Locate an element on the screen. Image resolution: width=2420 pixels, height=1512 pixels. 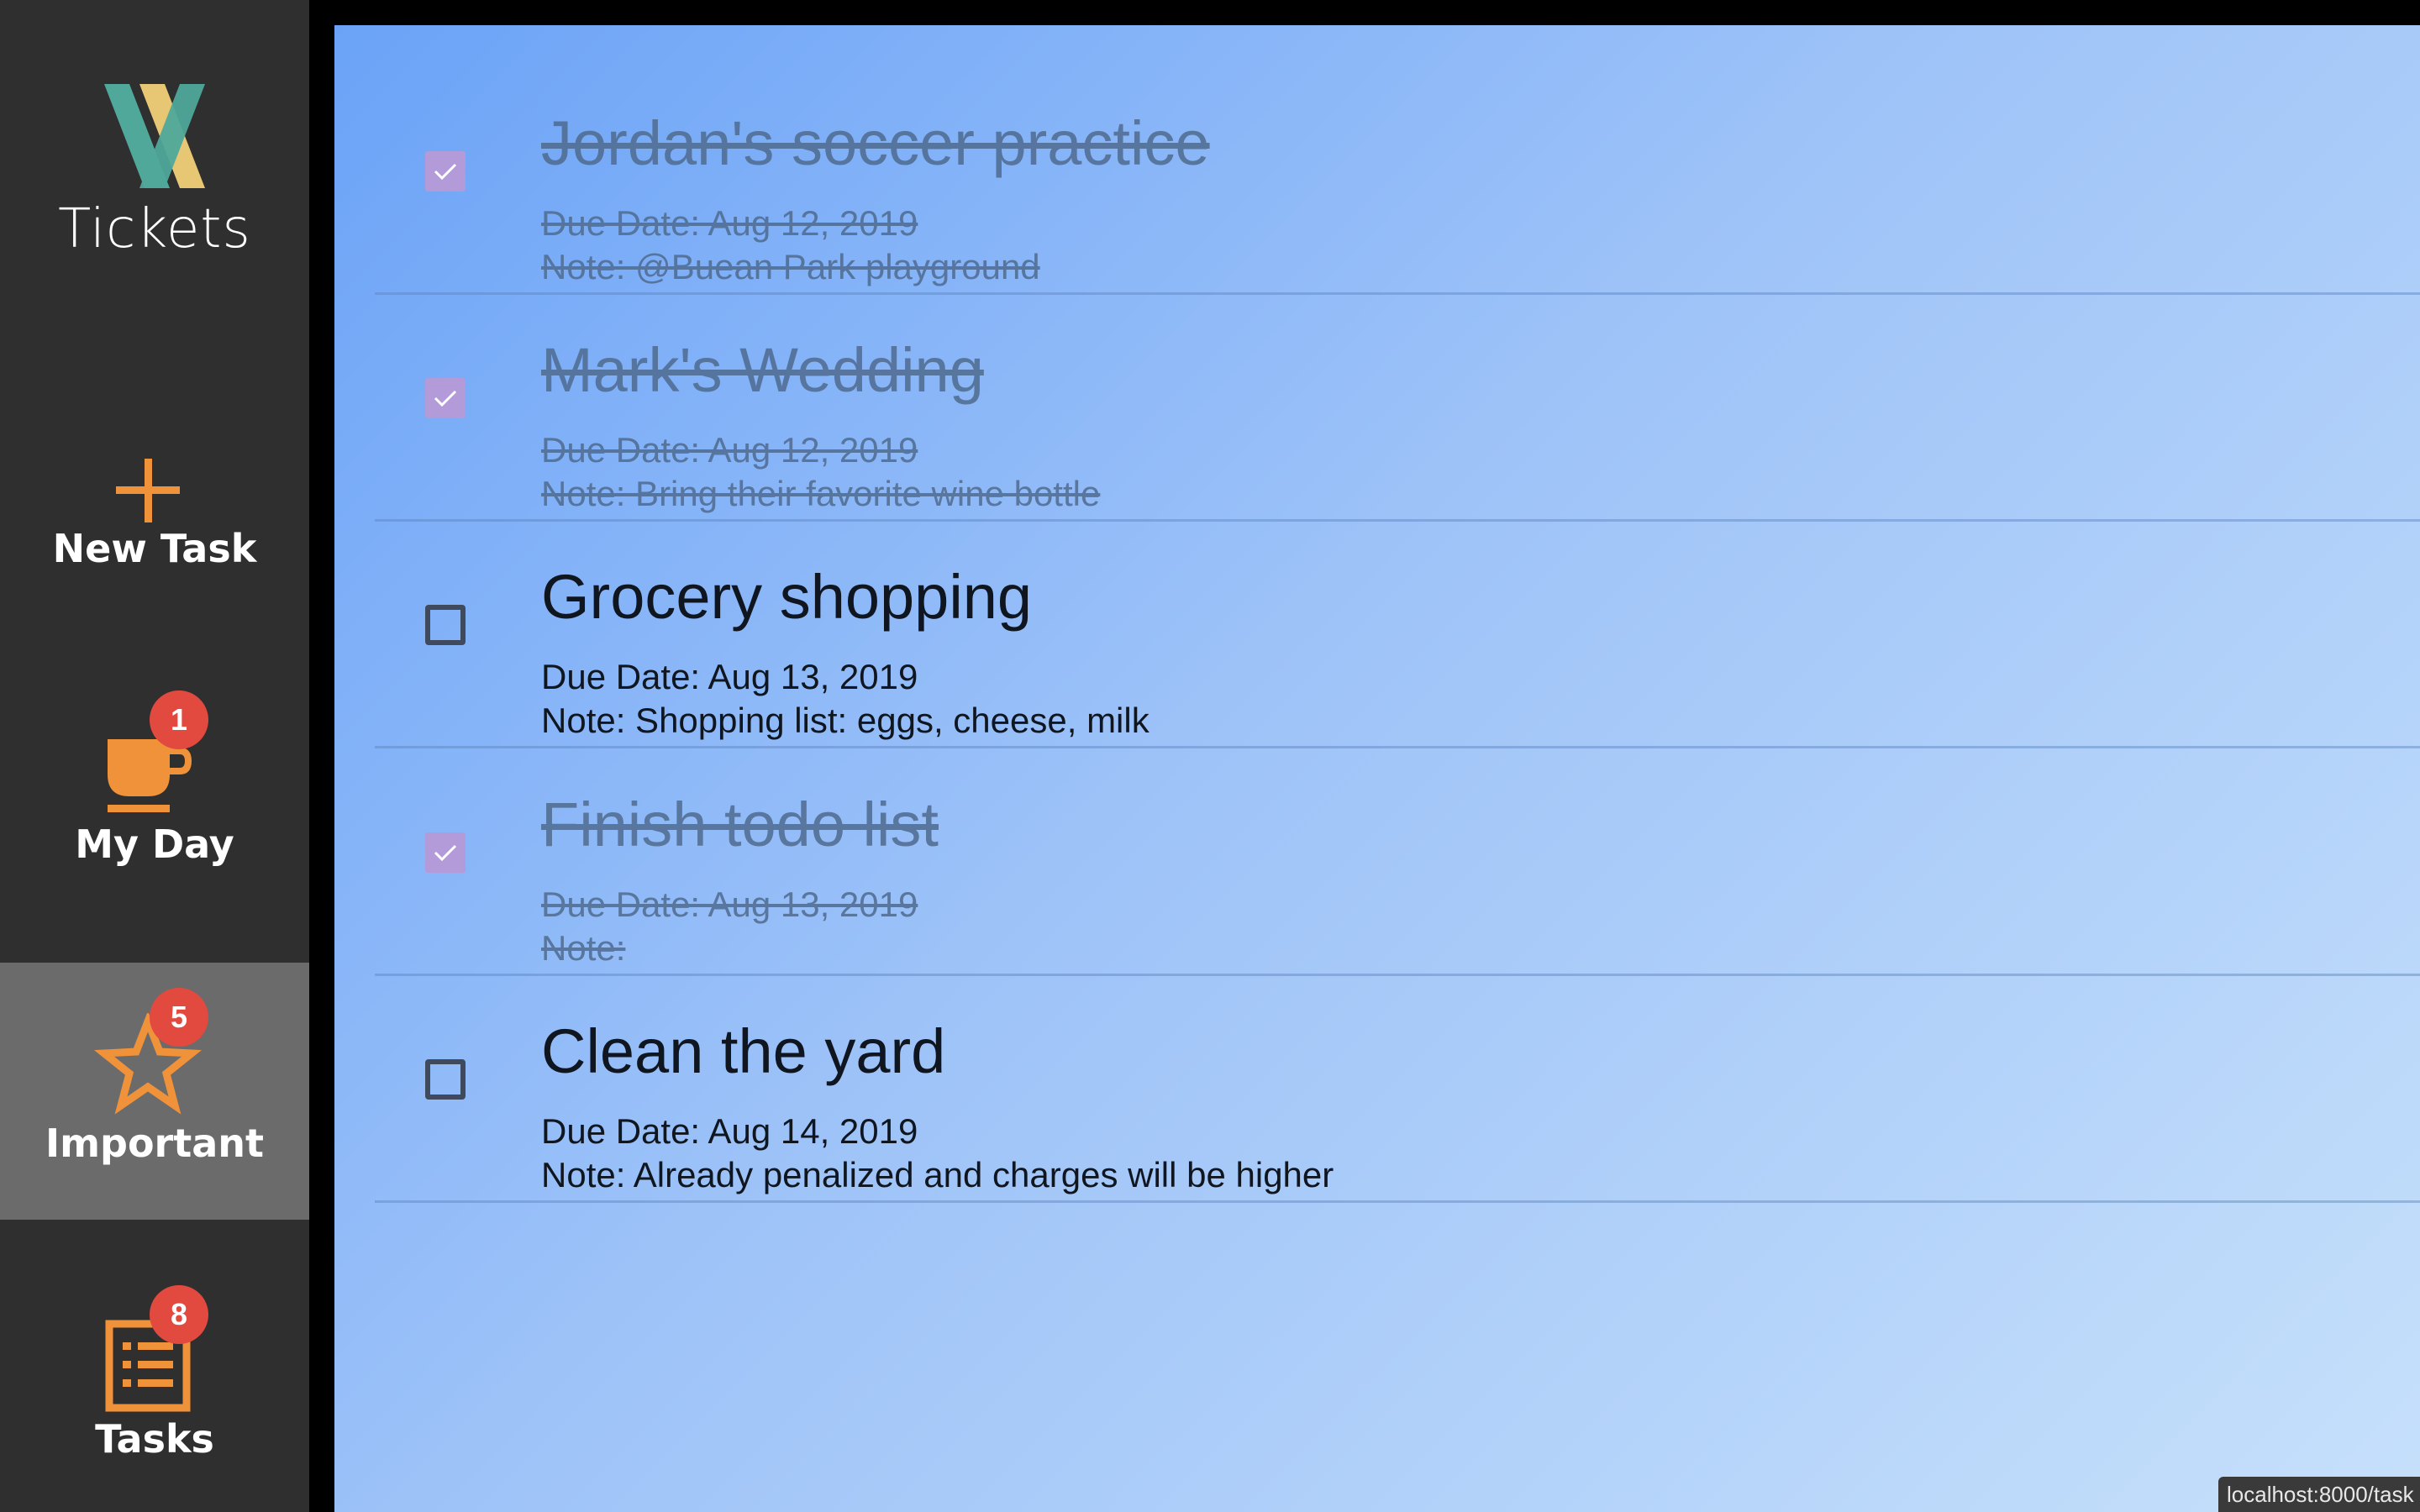
sidebar-item-label: Important is located at coordinates (155, 1143).